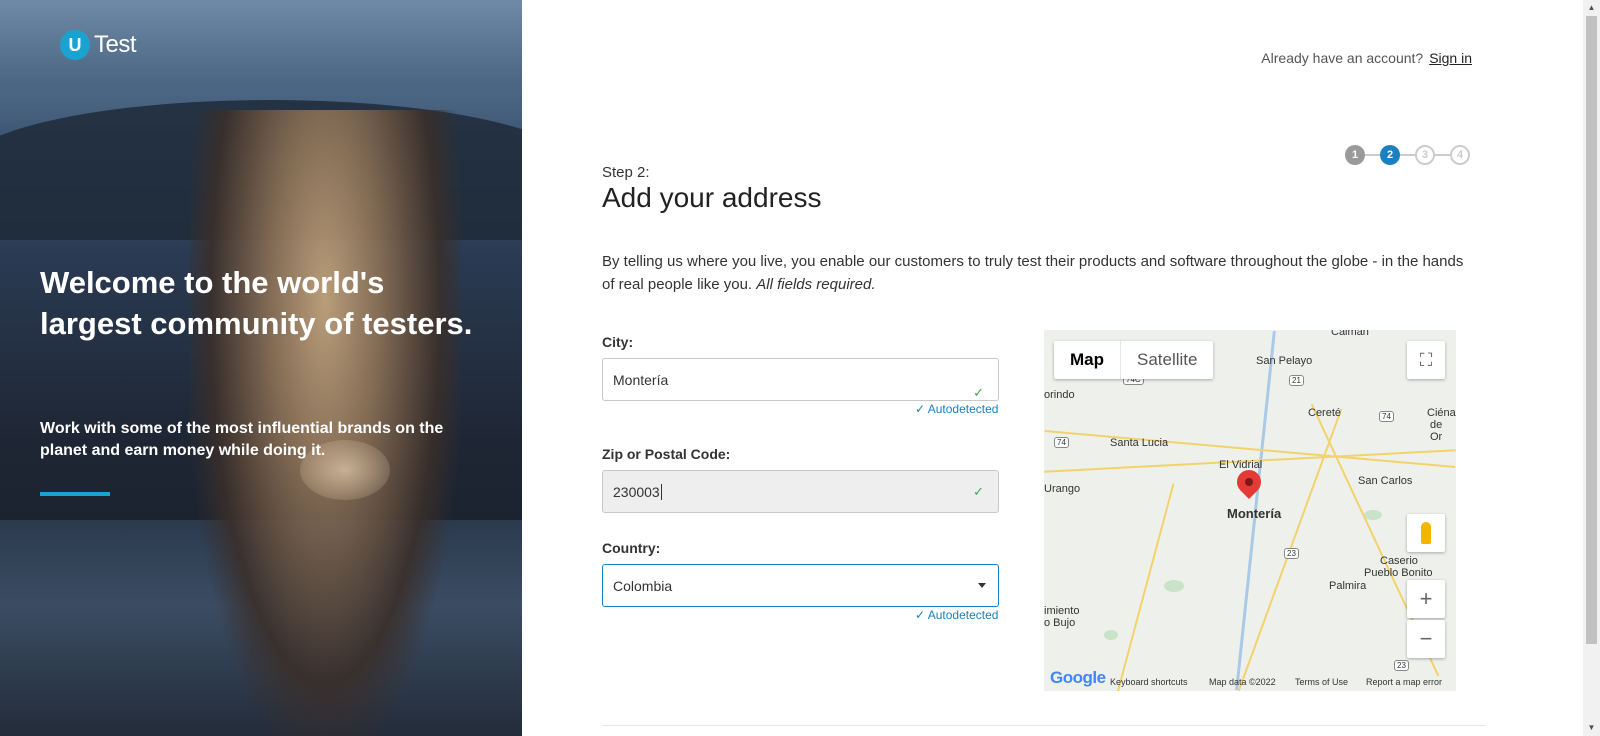  I want to click on signin-prompt: Already have an account? Sign in, so click(1366, 58).